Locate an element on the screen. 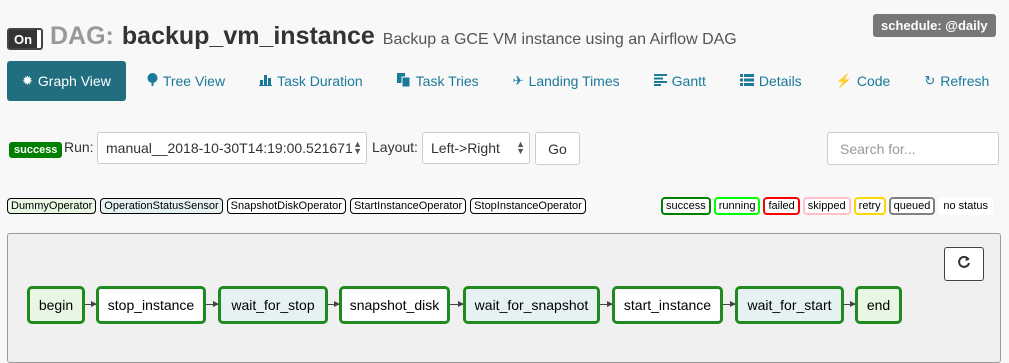 The image size is (1009, 363). tab-details: Details is located at coordinates (770, 81).